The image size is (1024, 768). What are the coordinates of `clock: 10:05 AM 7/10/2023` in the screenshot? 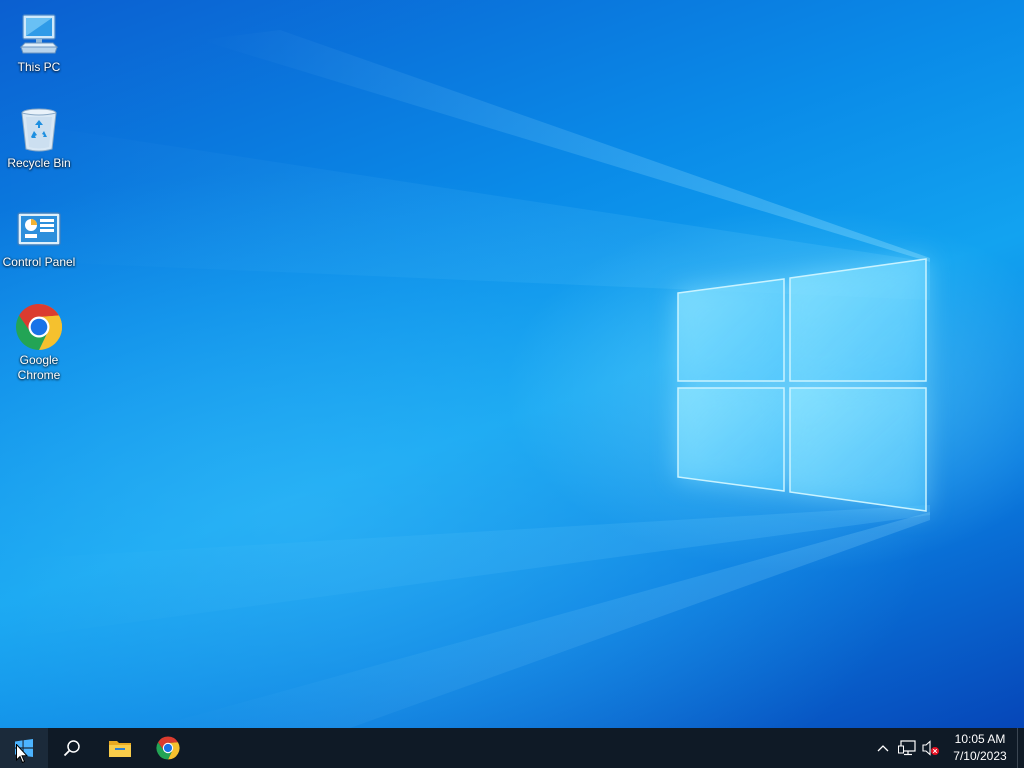 It's located at (980, 748).